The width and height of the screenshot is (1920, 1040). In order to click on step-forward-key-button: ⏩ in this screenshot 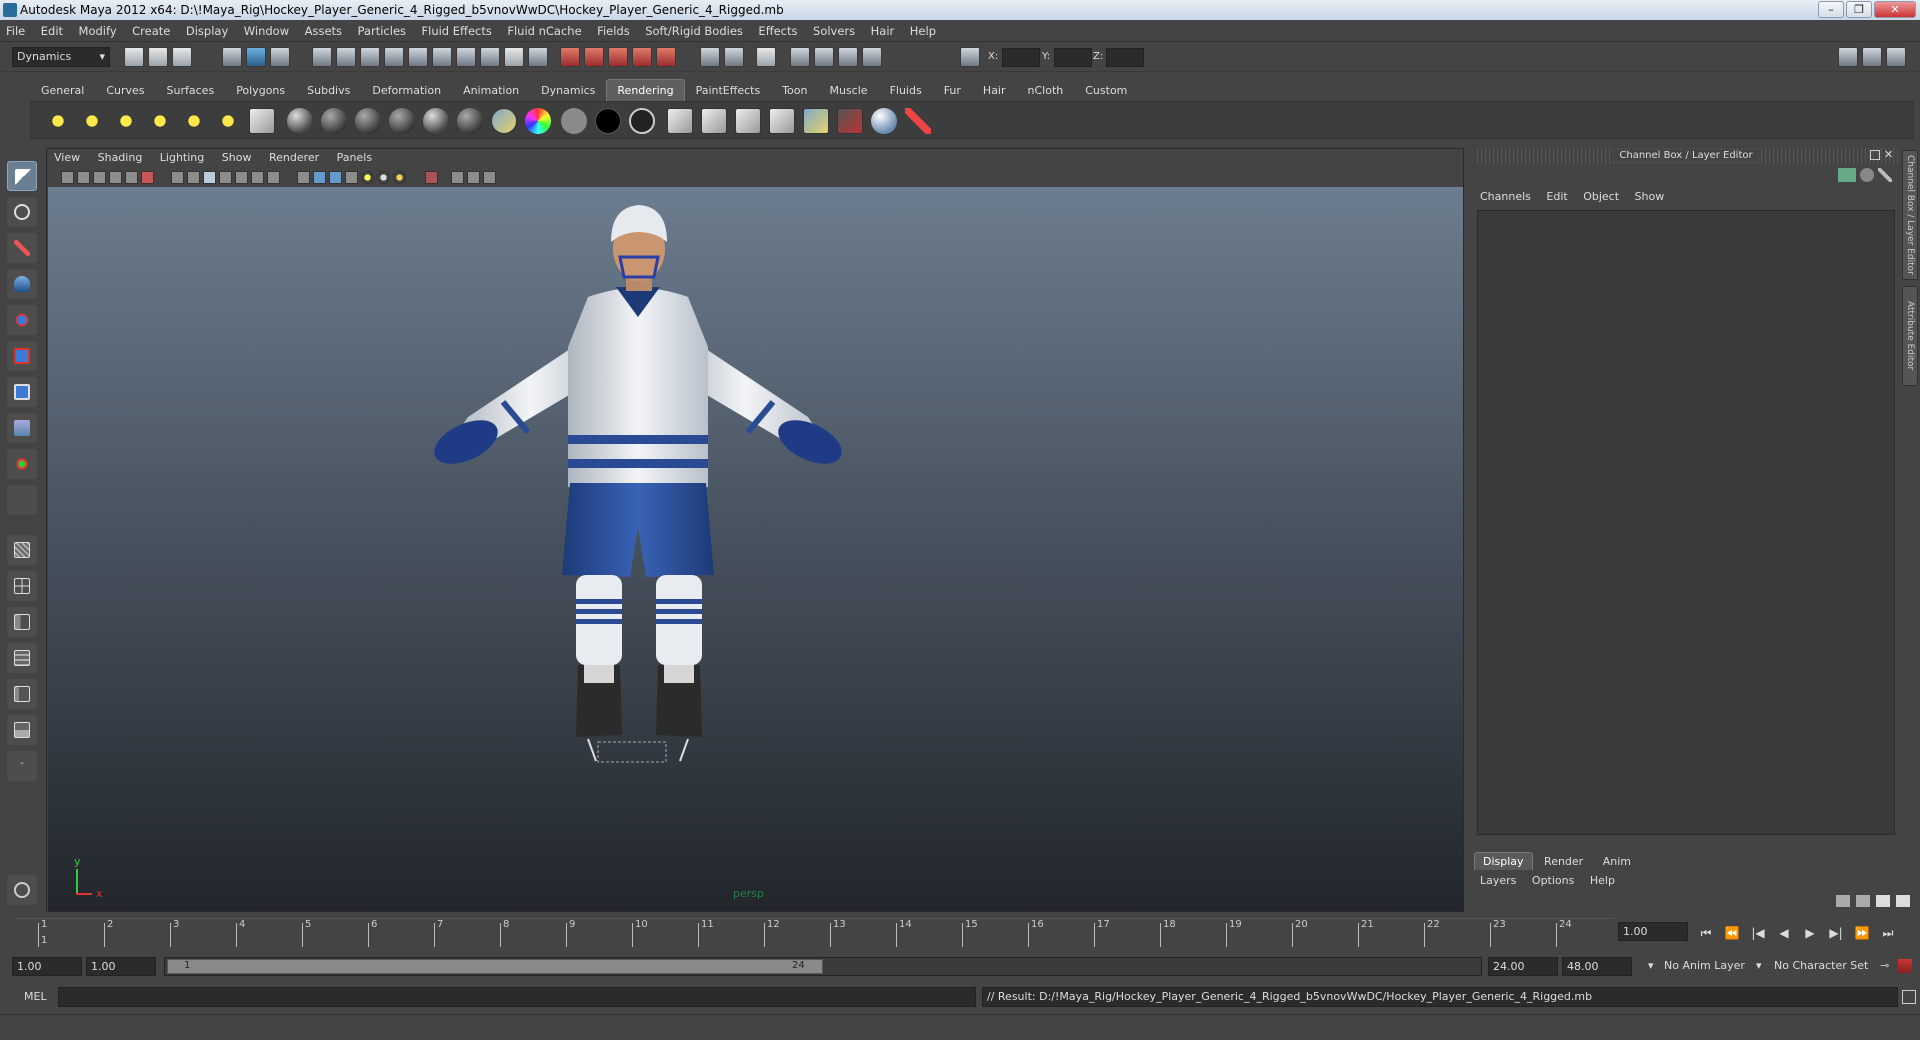, I will do `click(1862, 933)`.